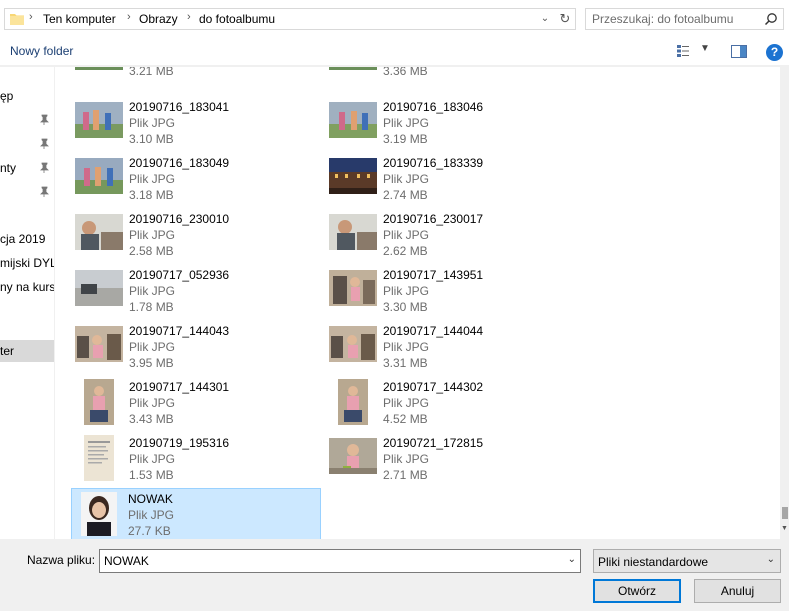  What do you see at coordinates (99, 458) in the screenshot?
I see `document-thumbnail` at bounding box center [99, 458].